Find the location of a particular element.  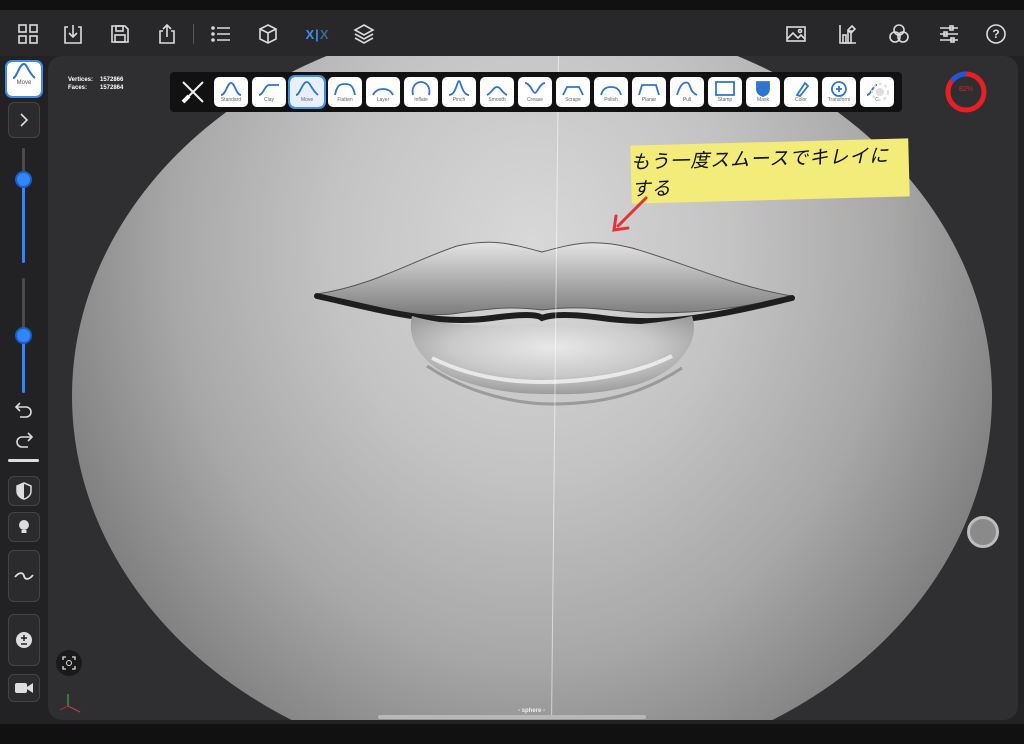

material-icon is located at coordinates (899, 34).